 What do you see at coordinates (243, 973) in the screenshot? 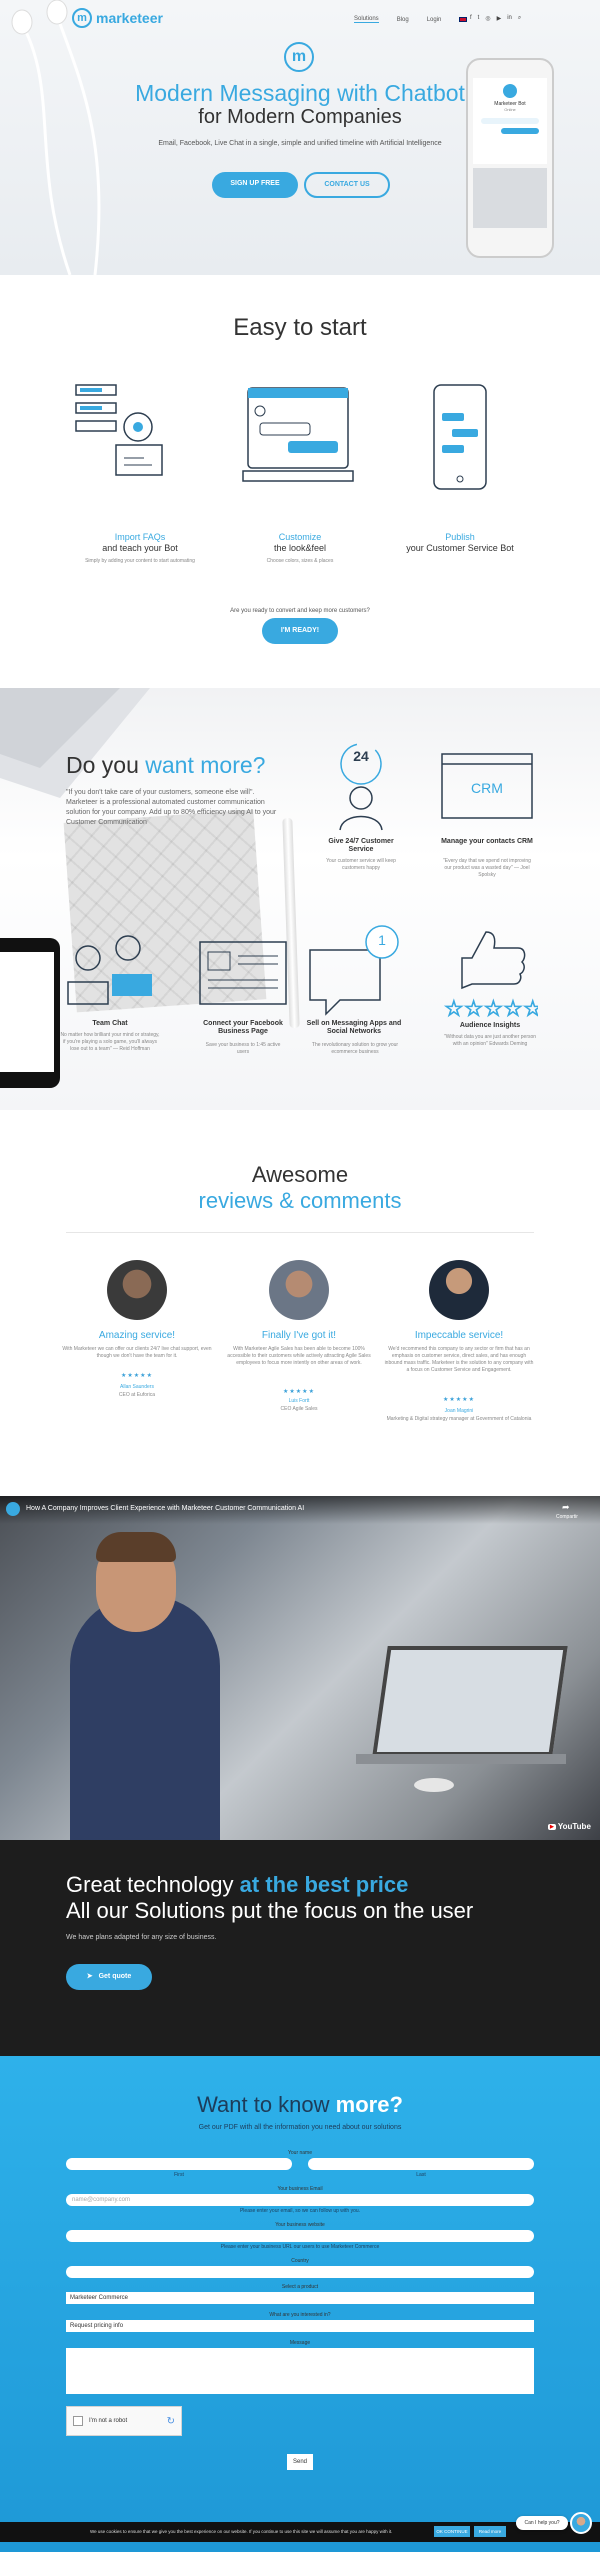
I see `facebook-page-illustration` at bounding box center [243, 973].